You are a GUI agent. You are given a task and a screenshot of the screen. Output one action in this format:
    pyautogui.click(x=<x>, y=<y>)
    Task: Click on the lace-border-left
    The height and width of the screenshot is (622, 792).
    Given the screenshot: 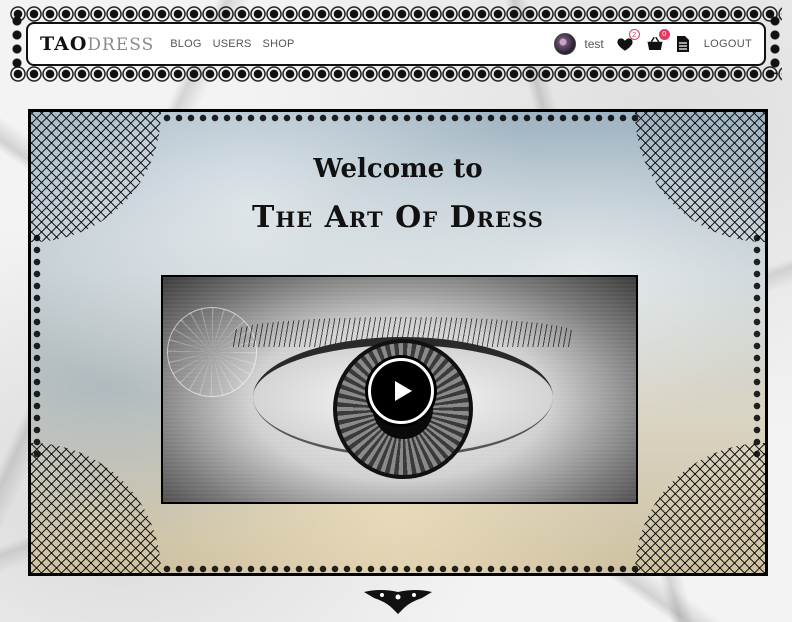 What is the action you would take?
    pyautogui.click(x=17, y=44)
    